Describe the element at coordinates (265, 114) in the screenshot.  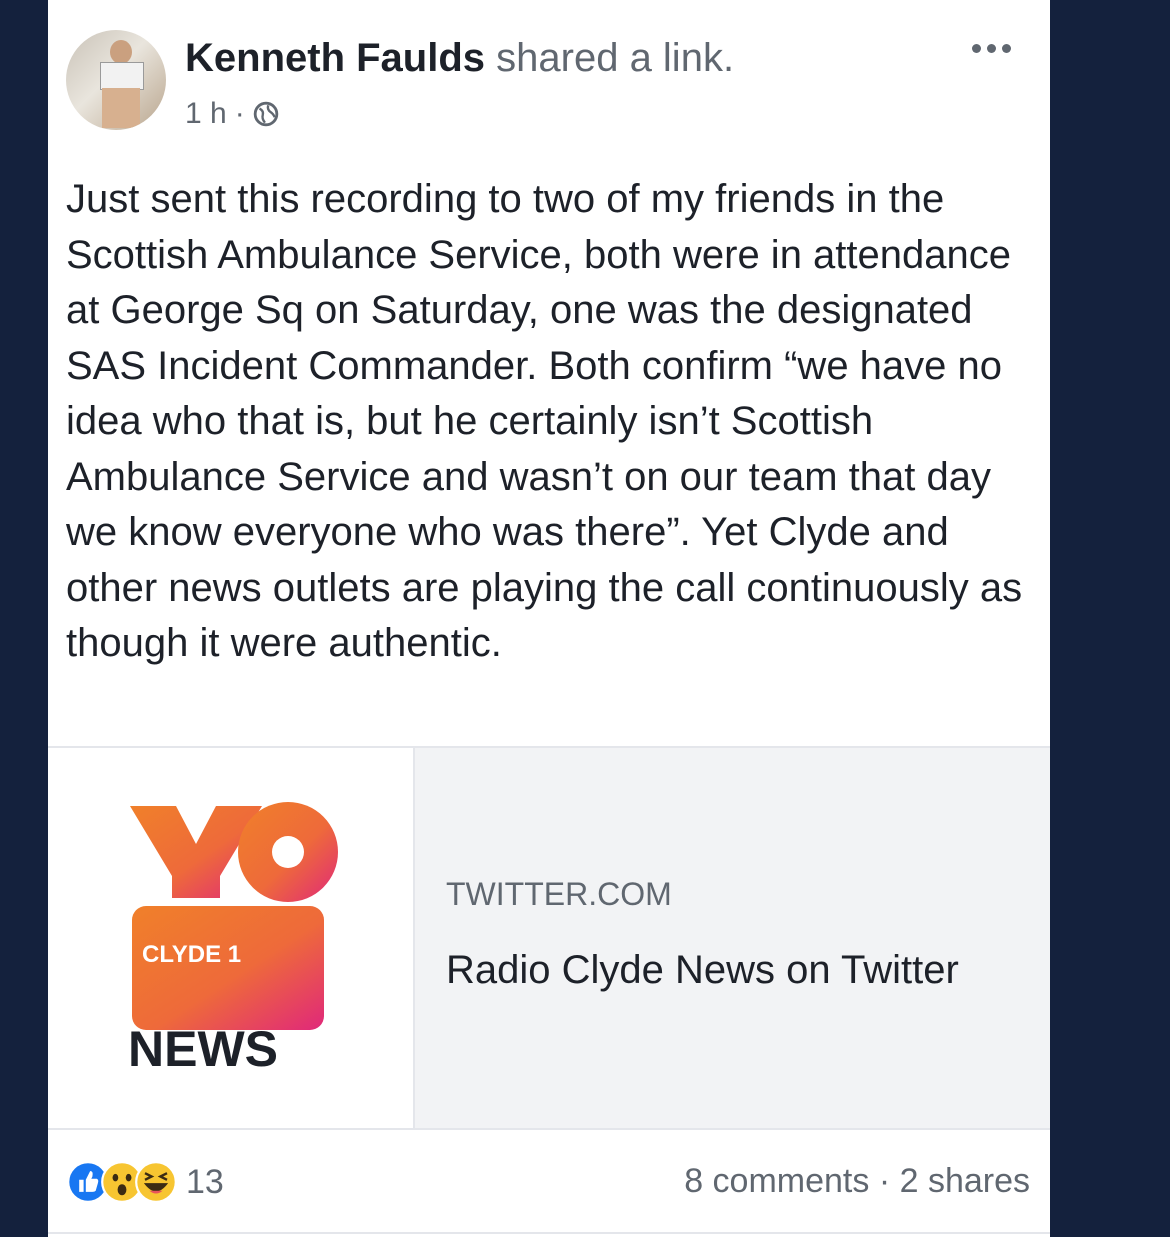
I see `globe-icon` at that location.